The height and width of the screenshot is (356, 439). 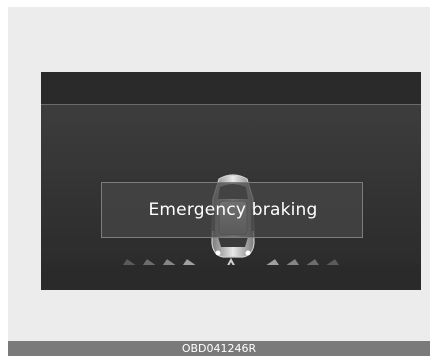 I want to click on figure-code: OBD041246R, so click(x=219, y=348).